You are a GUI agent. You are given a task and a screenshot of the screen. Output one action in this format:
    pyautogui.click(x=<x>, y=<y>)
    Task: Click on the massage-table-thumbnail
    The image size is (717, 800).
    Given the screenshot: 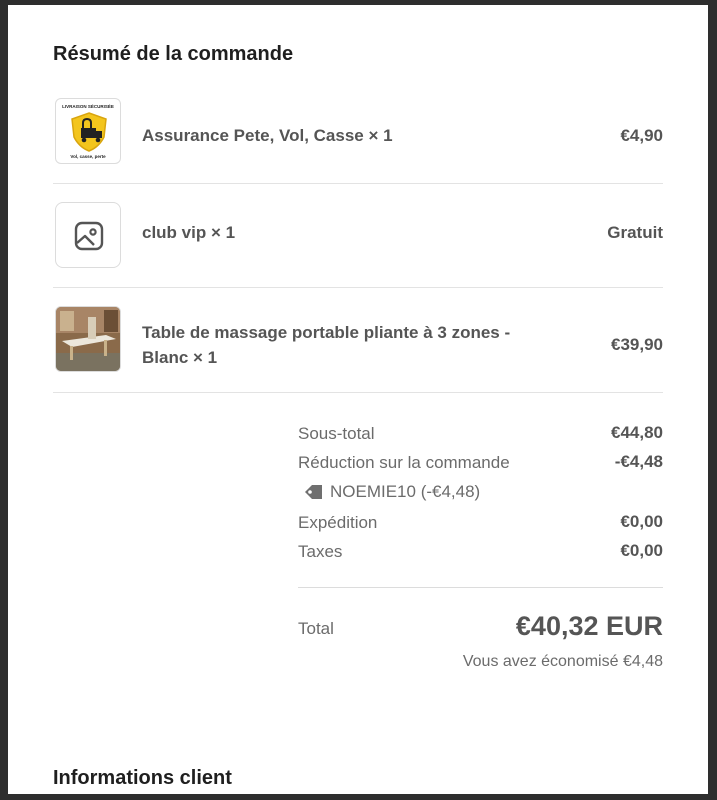 What is the action you would take?
    pyautogui.click(x=88, y=339)
    